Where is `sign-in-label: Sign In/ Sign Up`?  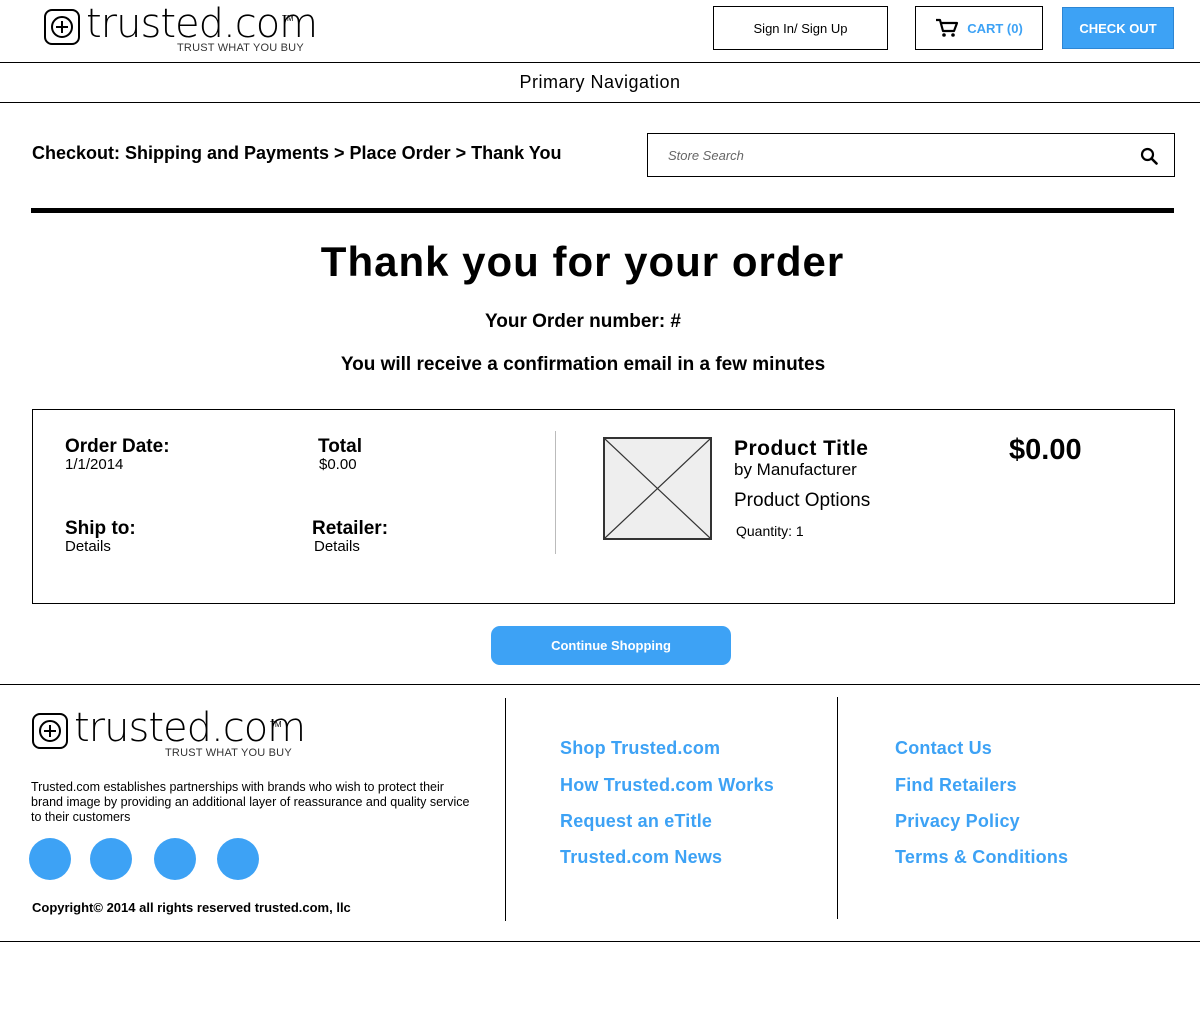 sign-in-label: Sign In/ Sign Up is located at coordinates (800, 28).